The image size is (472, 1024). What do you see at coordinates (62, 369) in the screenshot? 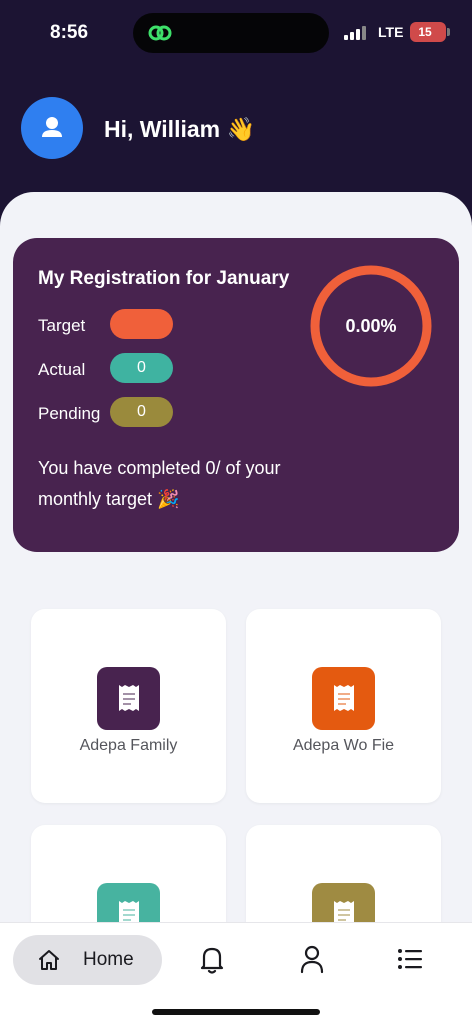
I see `actual-label: Actual` at bounding box center [62, 369].